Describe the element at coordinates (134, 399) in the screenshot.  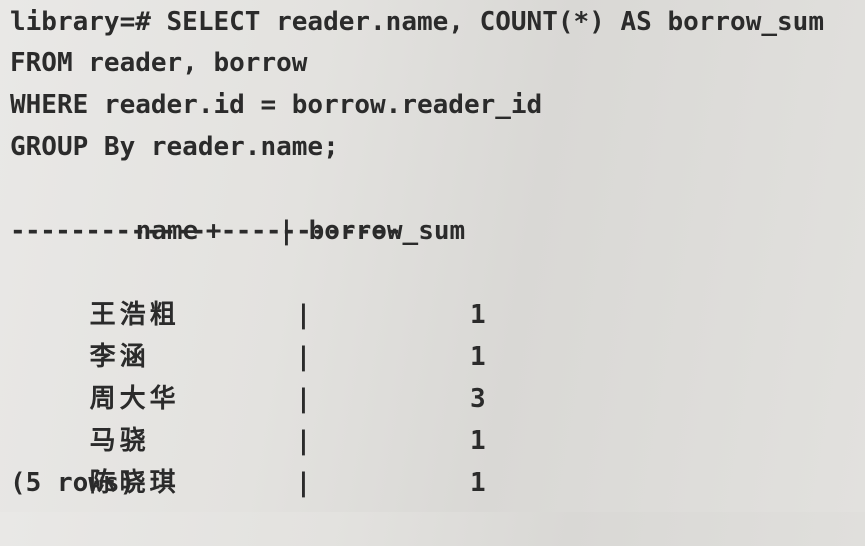
I see `cell-name: 周大华` at that location.